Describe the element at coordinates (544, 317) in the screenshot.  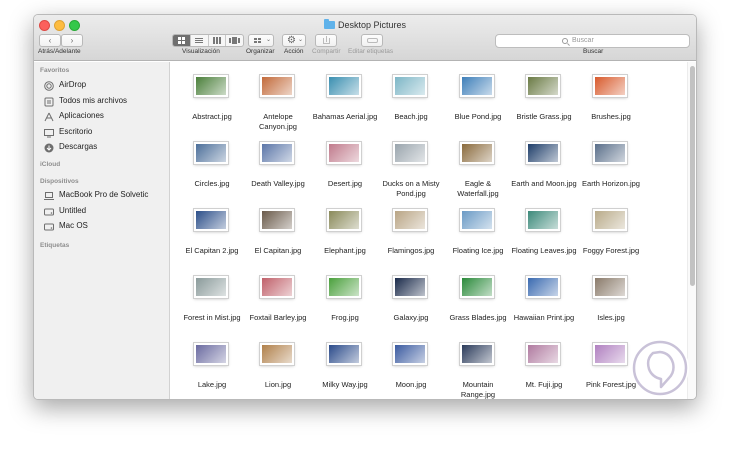
I see `file-name: Hawaiian Print.jpg` at that location.